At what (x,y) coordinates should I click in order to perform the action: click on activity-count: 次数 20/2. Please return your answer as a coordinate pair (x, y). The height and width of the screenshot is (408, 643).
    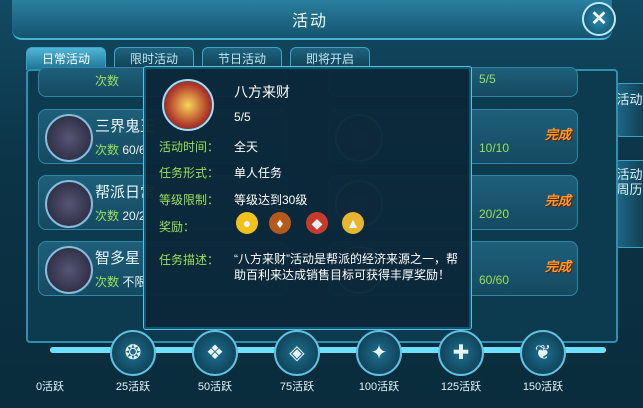
    Looking at the image, I should click on (120, 215).